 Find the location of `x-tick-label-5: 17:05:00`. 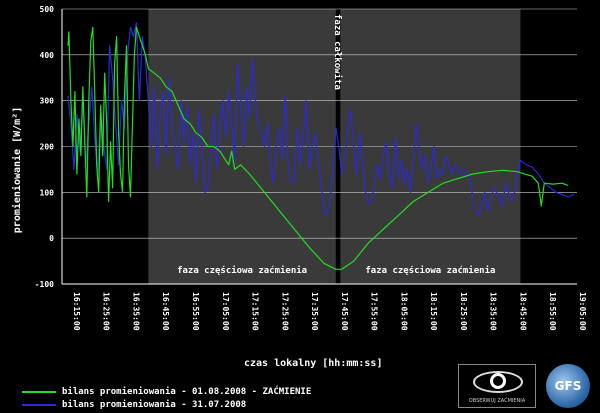

x-tick-label-5: 17:05:00 is located at coordinates (225, 311).